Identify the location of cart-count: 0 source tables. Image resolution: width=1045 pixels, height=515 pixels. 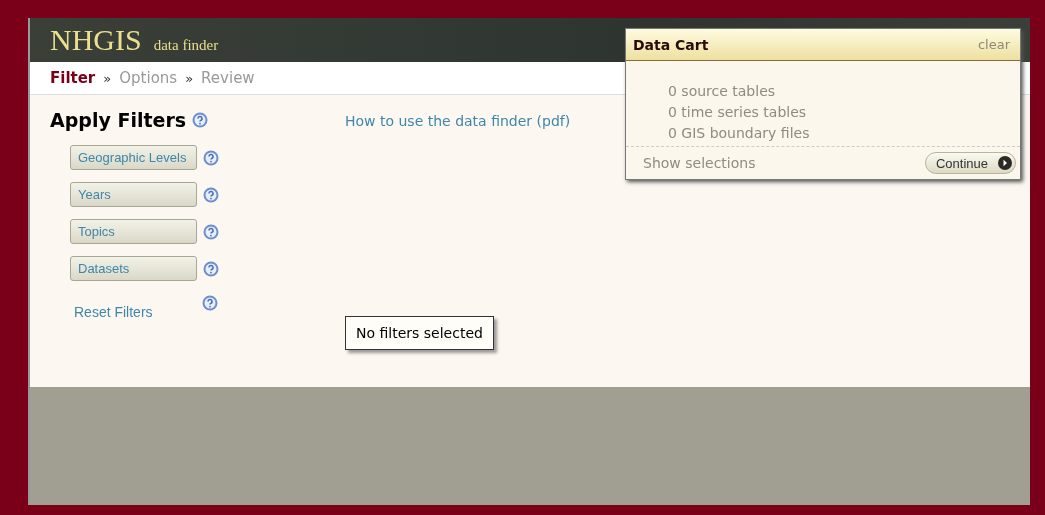
(722, 91).